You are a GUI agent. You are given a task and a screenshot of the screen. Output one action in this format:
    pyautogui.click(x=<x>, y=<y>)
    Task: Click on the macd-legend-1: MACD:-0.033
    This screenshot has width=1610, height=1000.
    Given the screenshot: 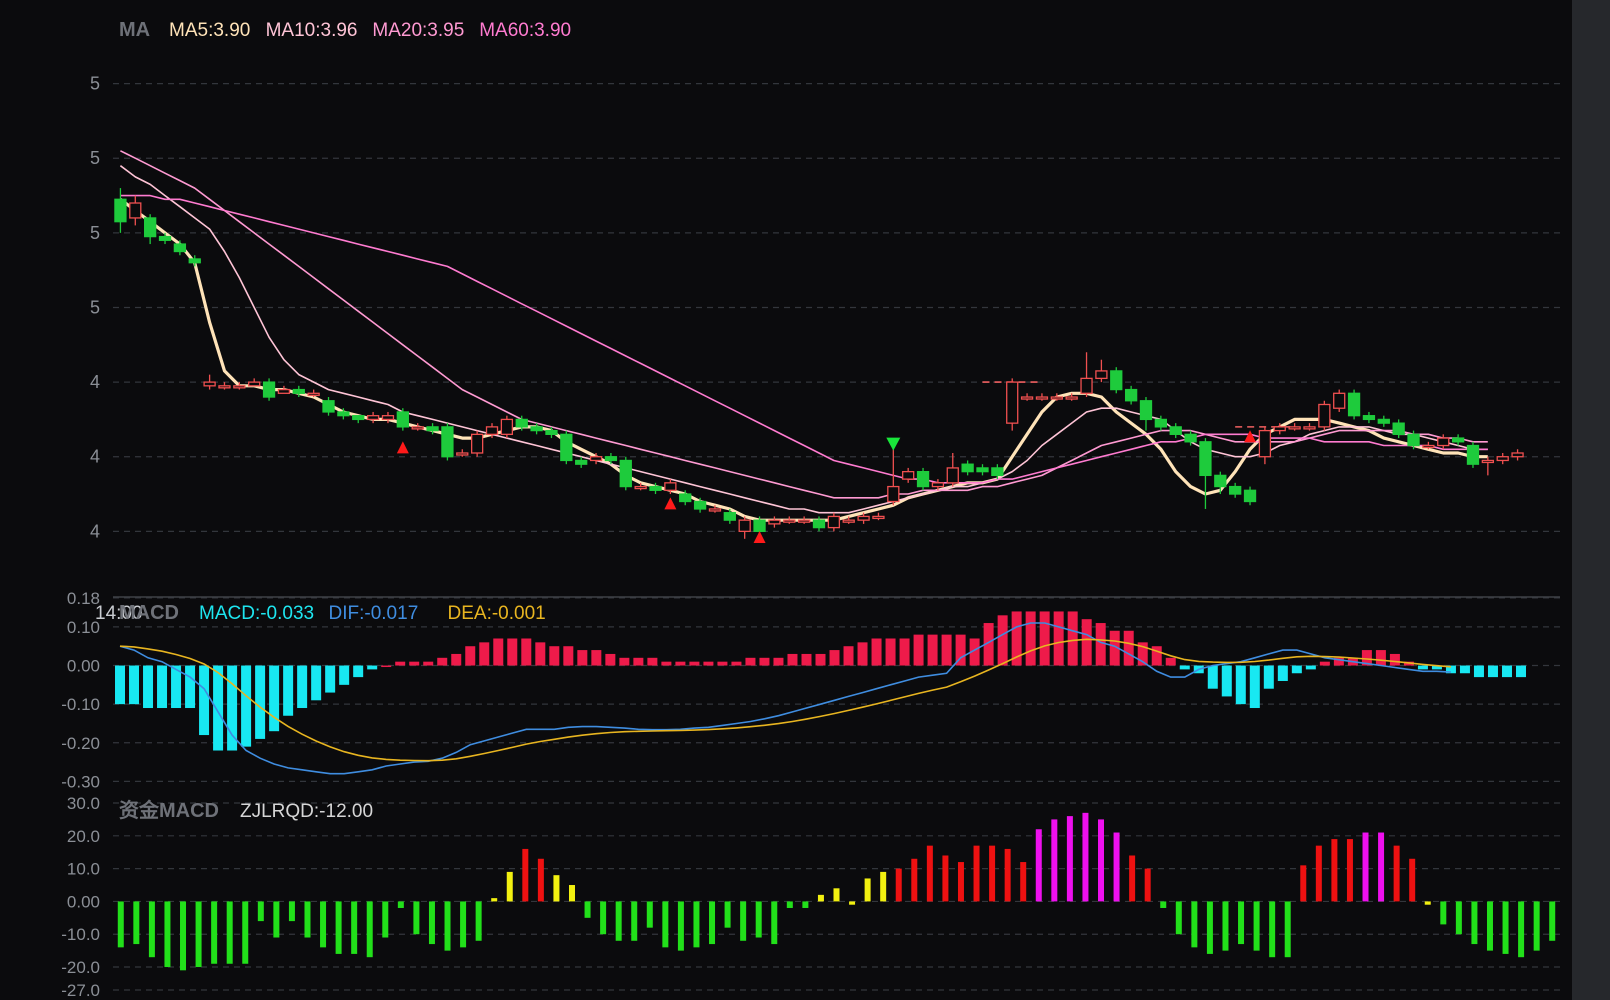 What is the action you would take?
    pyautogui.click(x=256, y=613)
    